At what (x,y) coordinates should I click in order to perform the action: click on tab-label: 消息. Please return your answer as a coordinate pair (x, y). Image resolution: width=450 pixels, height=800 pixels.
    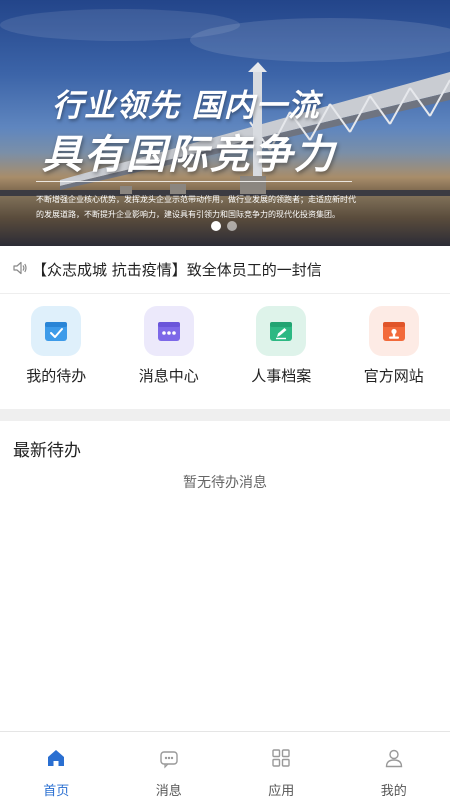
    Looking at the image, I should click on (168, 791).